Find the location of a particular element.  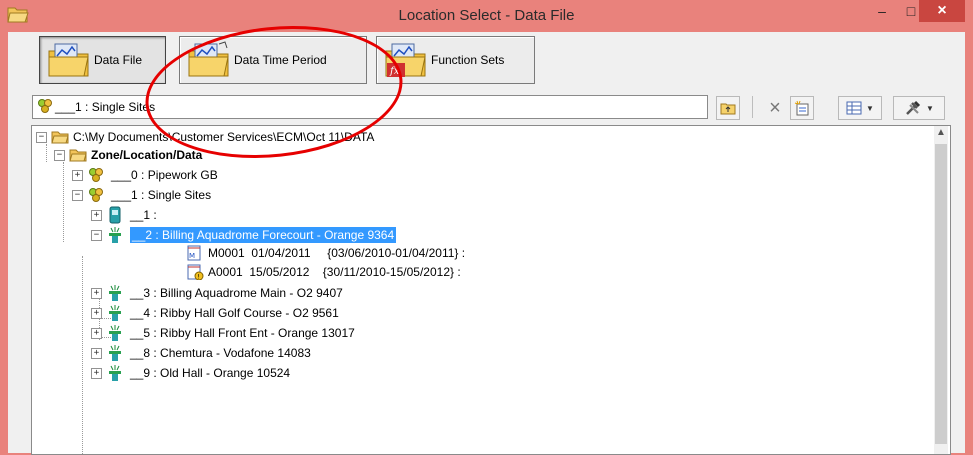

new-item-button is located at coordinates (802, 108).